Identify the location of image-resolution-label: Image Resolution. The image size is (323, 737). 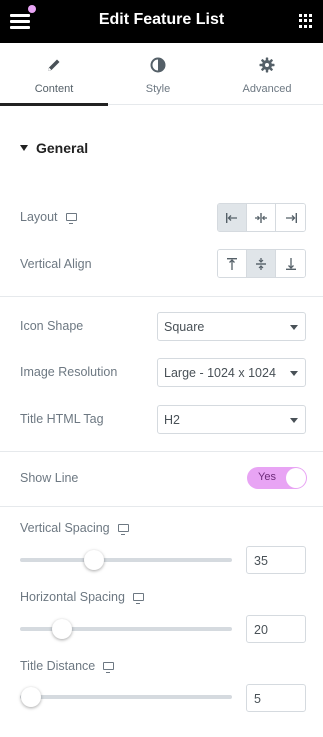
(69, 372).